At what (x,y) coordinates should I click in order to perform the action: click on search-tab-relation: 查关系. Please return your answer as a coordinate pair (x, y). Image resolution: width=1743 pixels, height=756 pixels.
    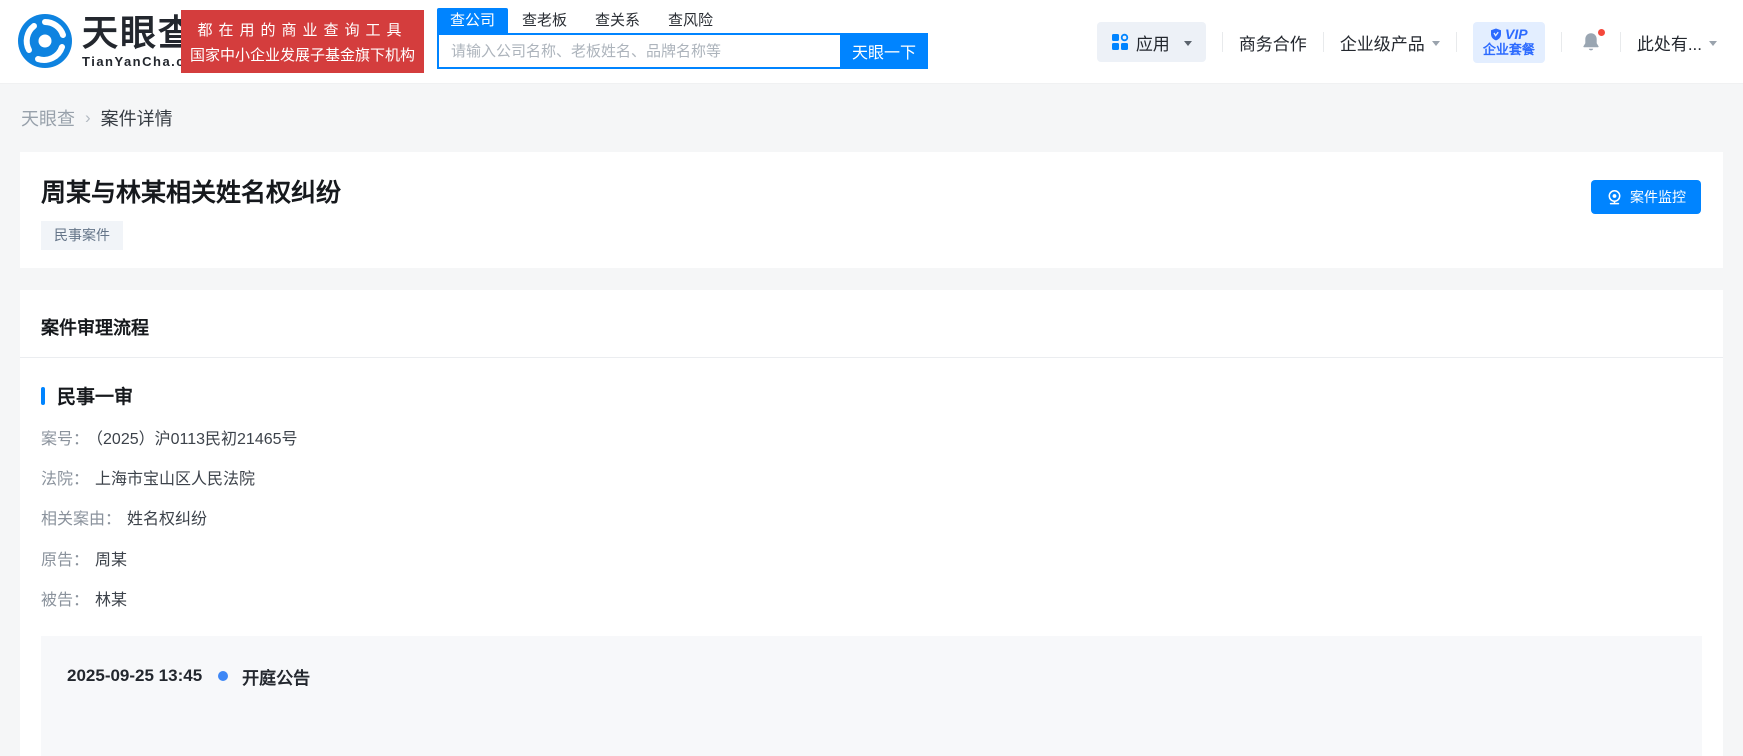
    Looking at the image, I should click on (617, 20).